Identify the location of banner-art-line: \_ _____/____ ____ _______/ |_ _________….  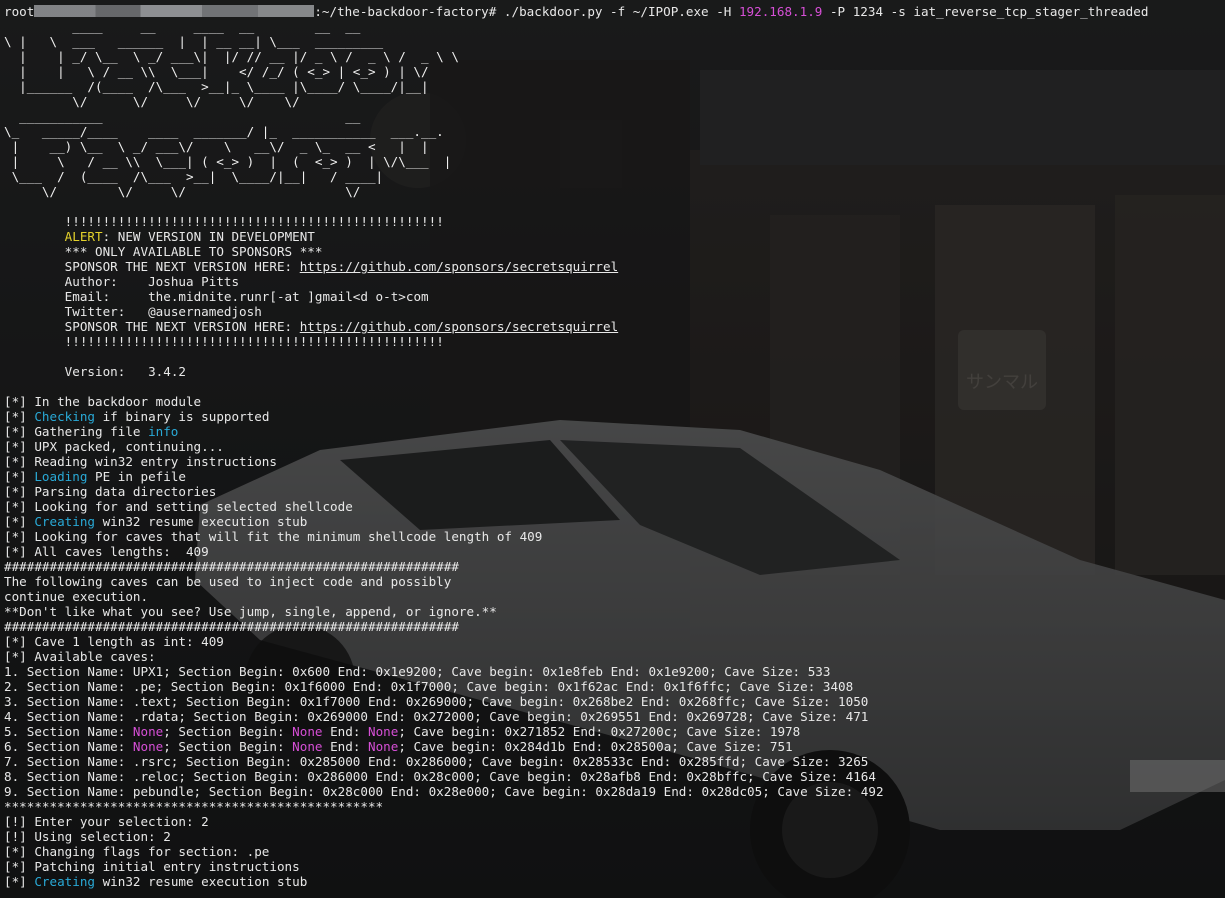
(224, 131).